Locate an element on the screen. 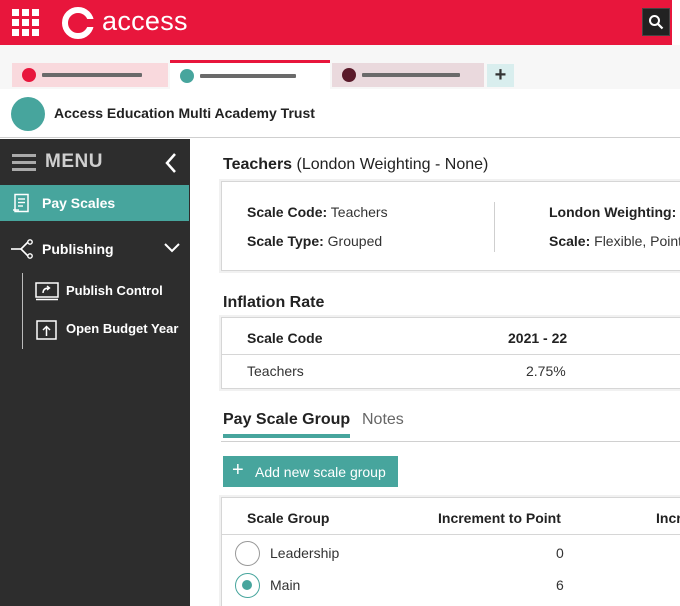  pay-scale-tabs: Pay Scale Group Notes is located at coordinates (450, 424).